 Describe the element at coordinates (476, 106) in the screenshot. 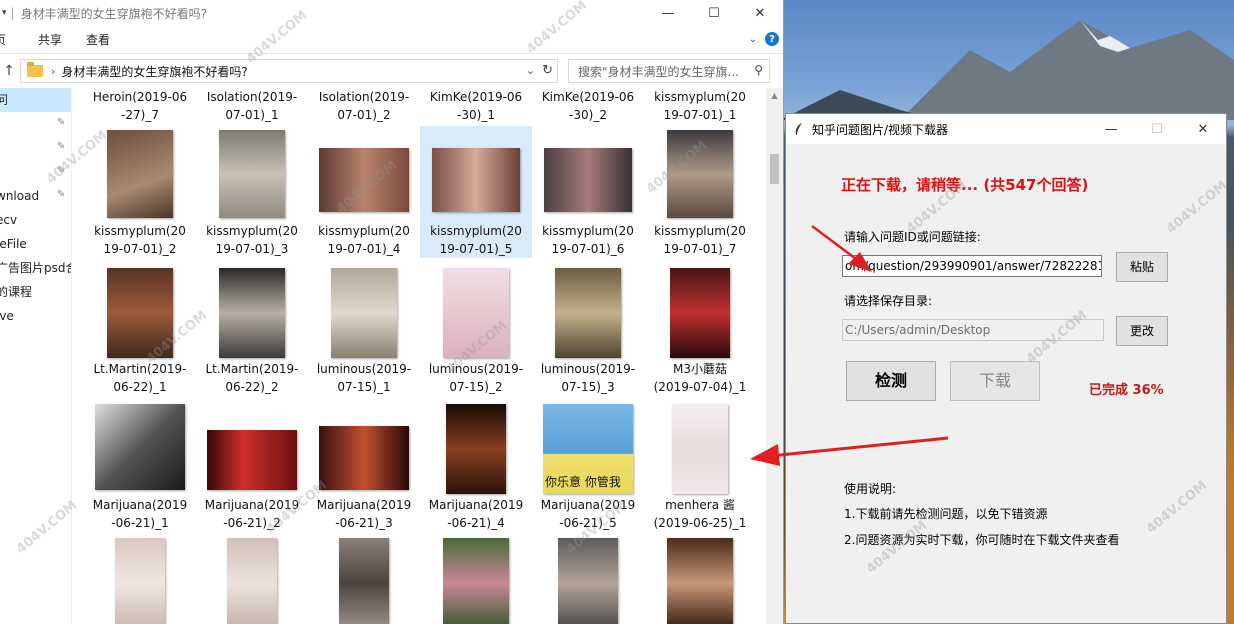

I see `file-name: KimKe(2019-06 -30)_1` at that location.